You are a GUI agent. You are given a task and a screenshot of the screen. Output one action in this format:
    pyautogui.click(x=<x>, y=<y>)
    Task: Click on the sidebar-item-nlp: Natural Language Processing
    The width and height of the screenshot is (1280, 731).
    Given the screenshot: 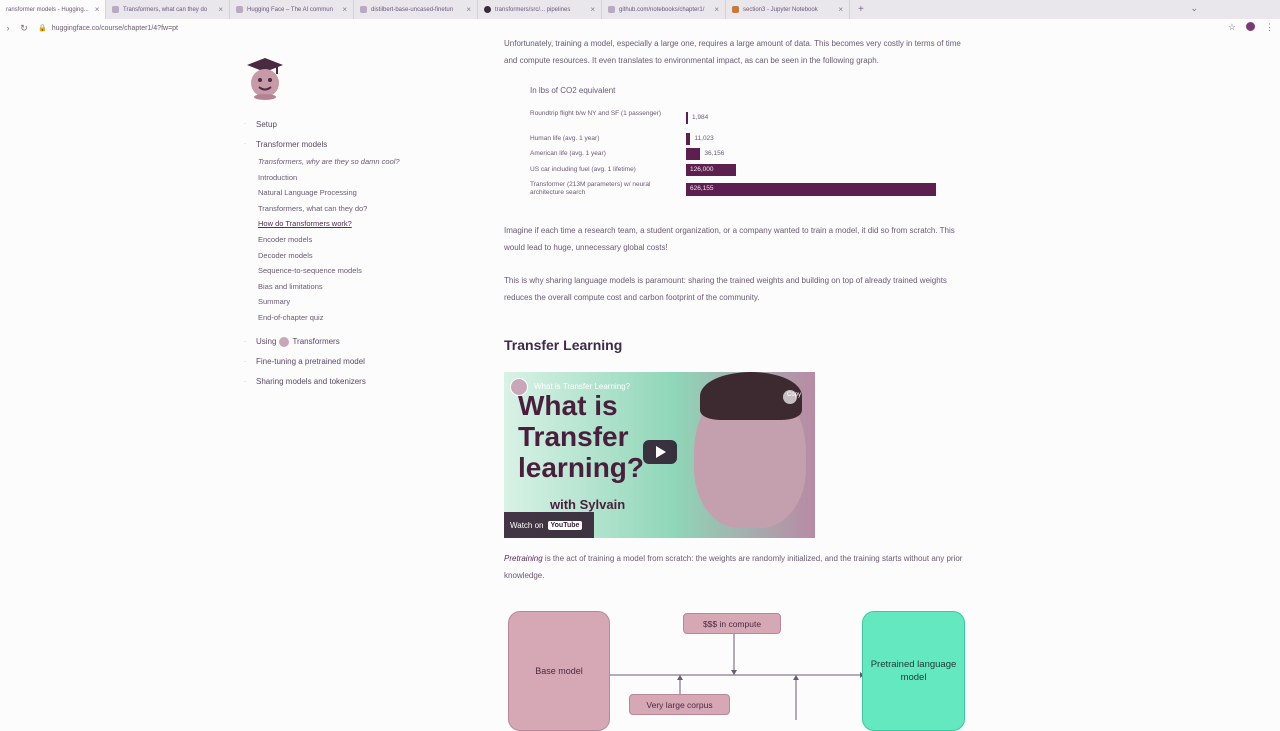 What is the action you would take?
    pyautogui.click(x=344, y=193)
    